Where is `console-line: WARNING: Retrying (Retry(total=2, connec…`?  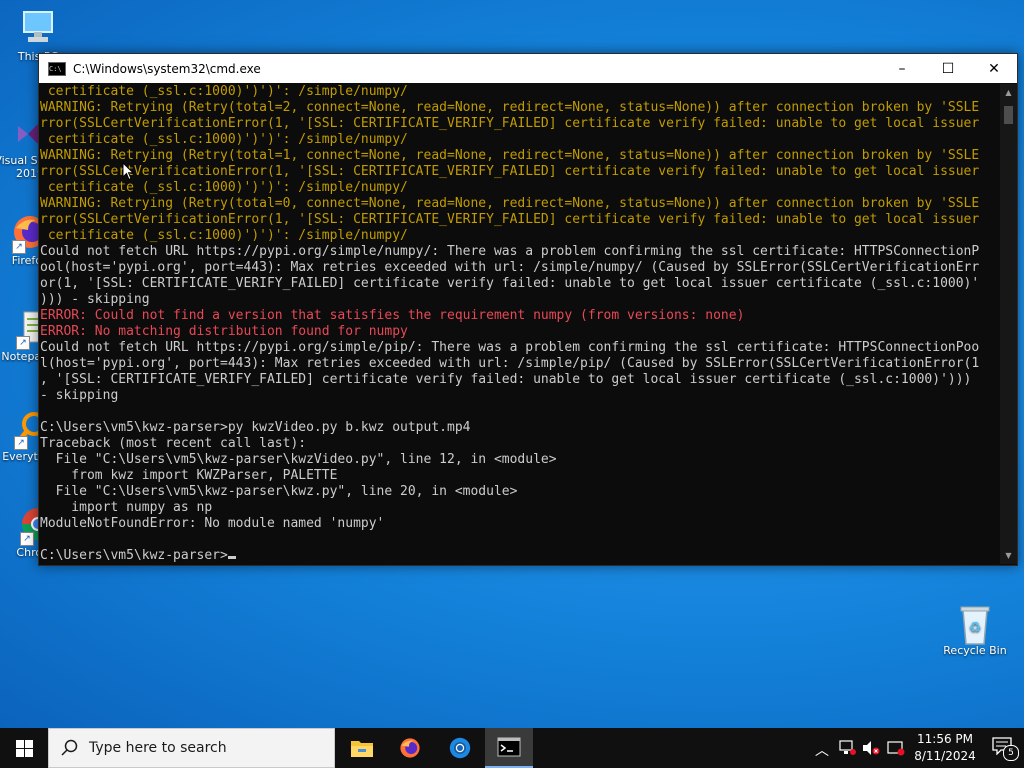
console-line: WARNING: Retrying (Retry(total=2, connec… is located at coordinates (510, 107).